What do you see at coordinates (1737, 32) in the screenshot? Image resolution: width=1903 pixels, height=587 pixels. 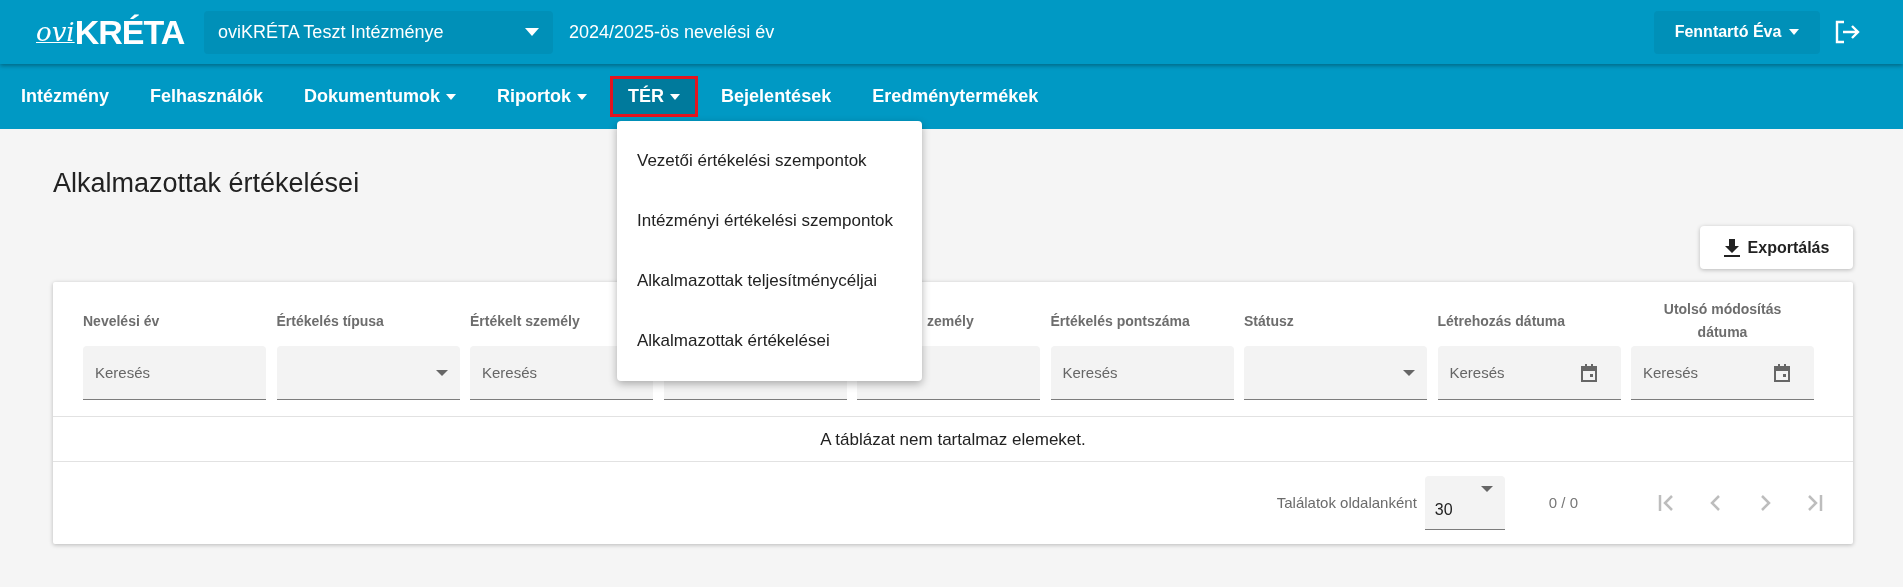 I see `user-menu-button: Fenntartó Éva` at bounding box center [1737, 32].